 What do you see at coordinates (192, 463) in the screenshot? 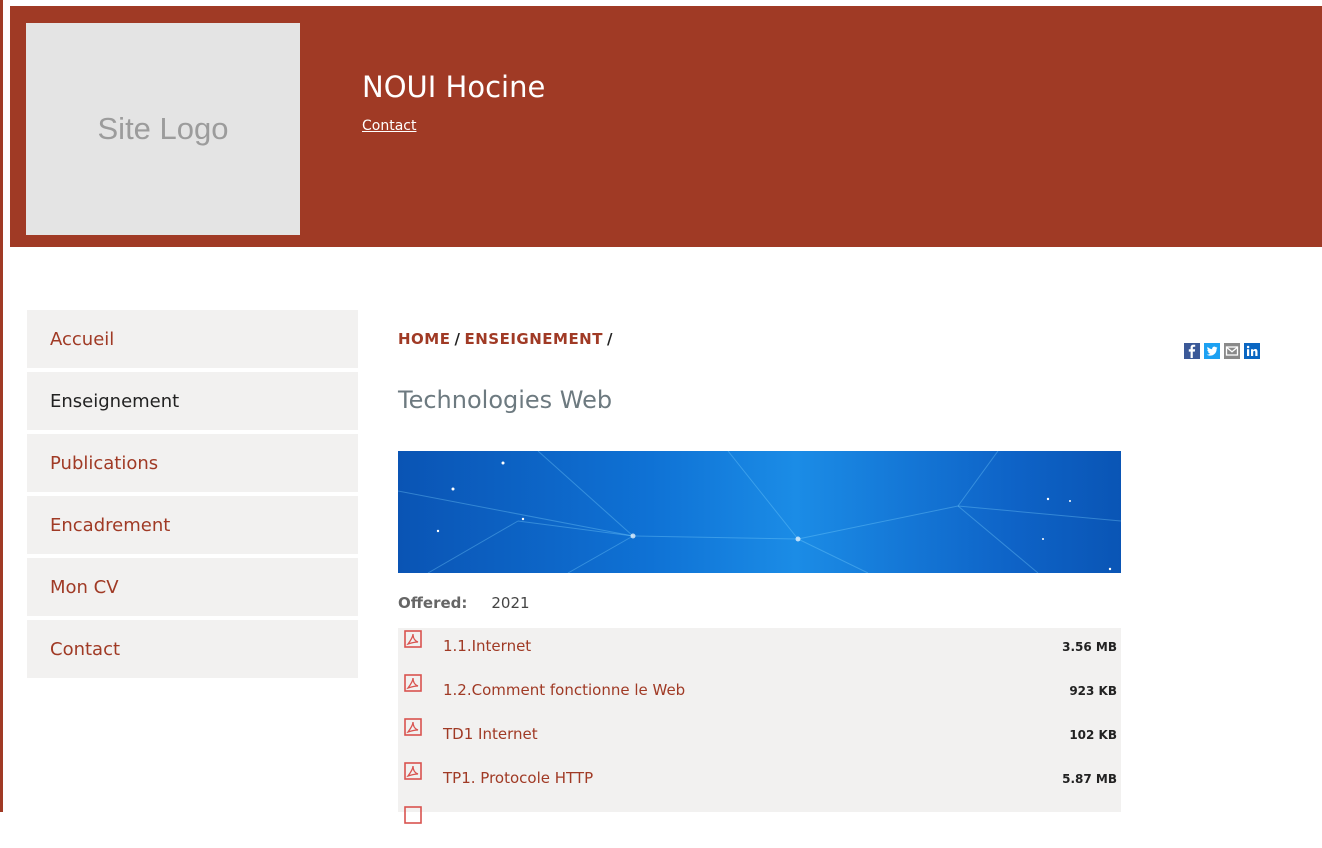
I see `sidebar-item-publications: Publications` at bounding box center [192, 463].